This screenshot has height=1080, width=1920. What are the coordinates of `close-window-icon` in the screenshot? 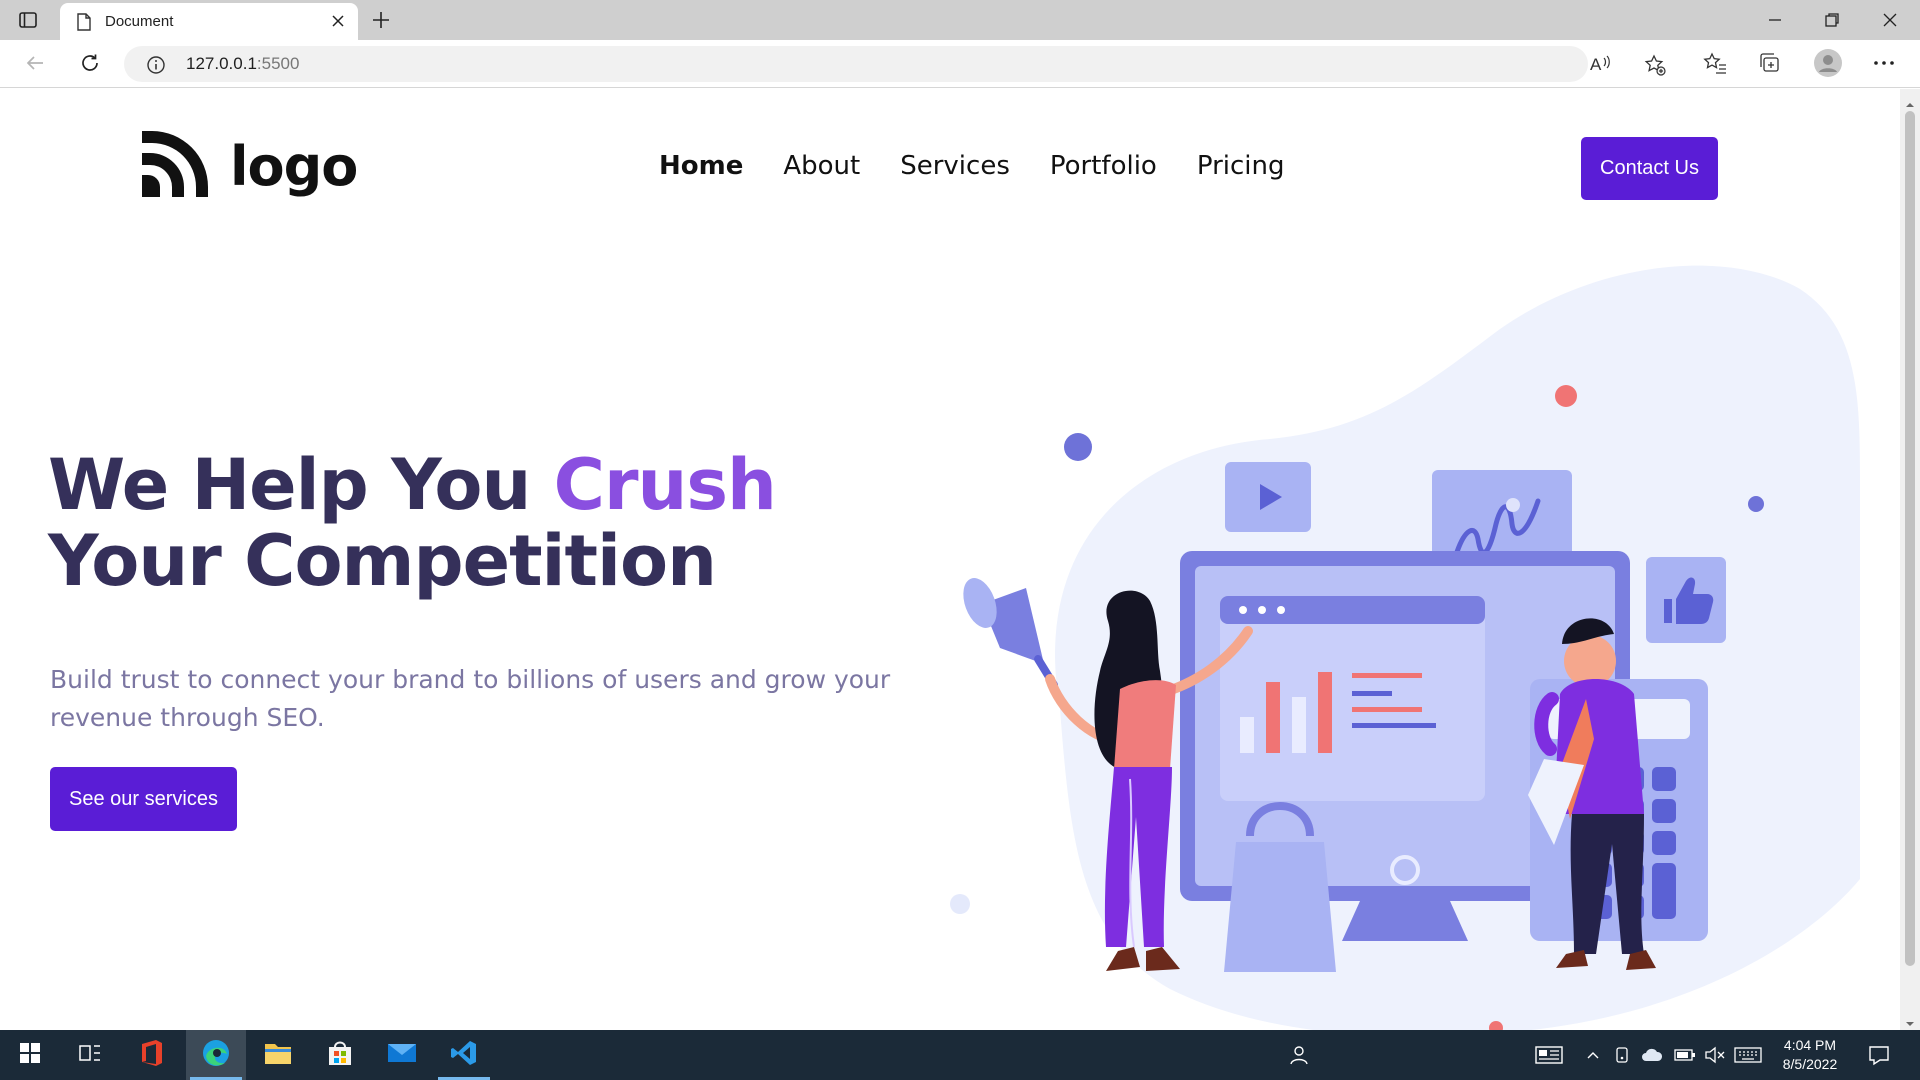 It's located at (1890, 22).